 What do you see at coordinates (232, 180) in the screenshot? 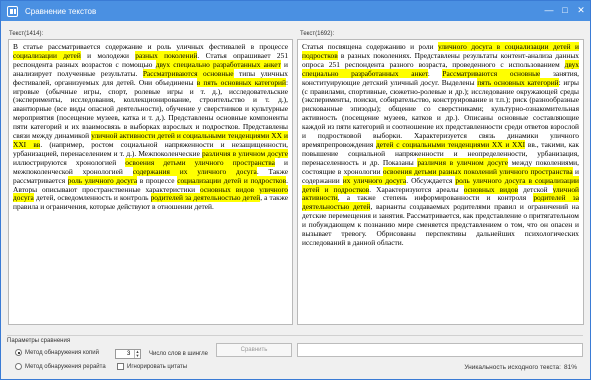
I see `left-highlight-match: социализации детей и подростков` at bounding box center [232, 180].